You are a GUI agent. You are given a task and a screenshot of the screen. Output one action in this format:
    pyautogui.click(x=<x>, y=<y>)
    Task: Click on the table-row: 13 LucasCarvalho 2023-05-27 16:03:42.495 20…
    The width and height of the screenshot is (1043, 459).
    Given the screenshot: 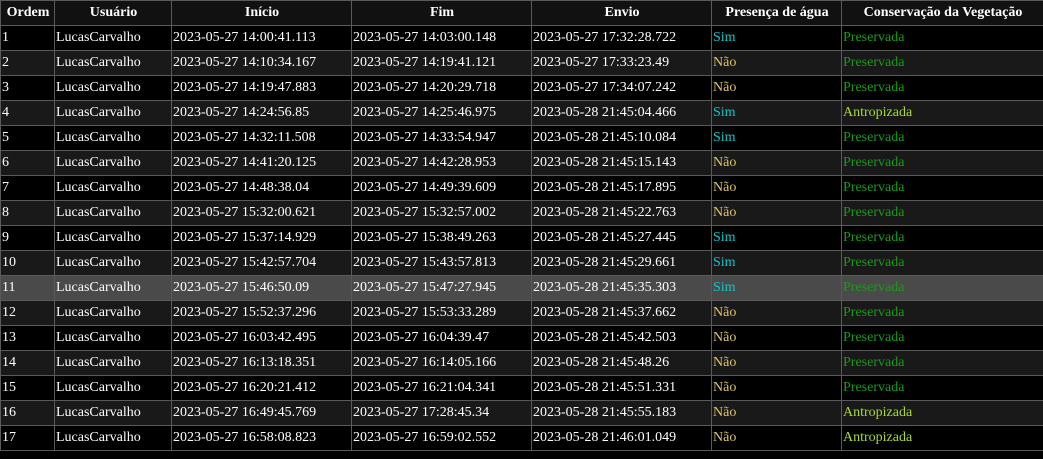 What is the action you would take?
    pyautogui.click(x=521, y=338)
    